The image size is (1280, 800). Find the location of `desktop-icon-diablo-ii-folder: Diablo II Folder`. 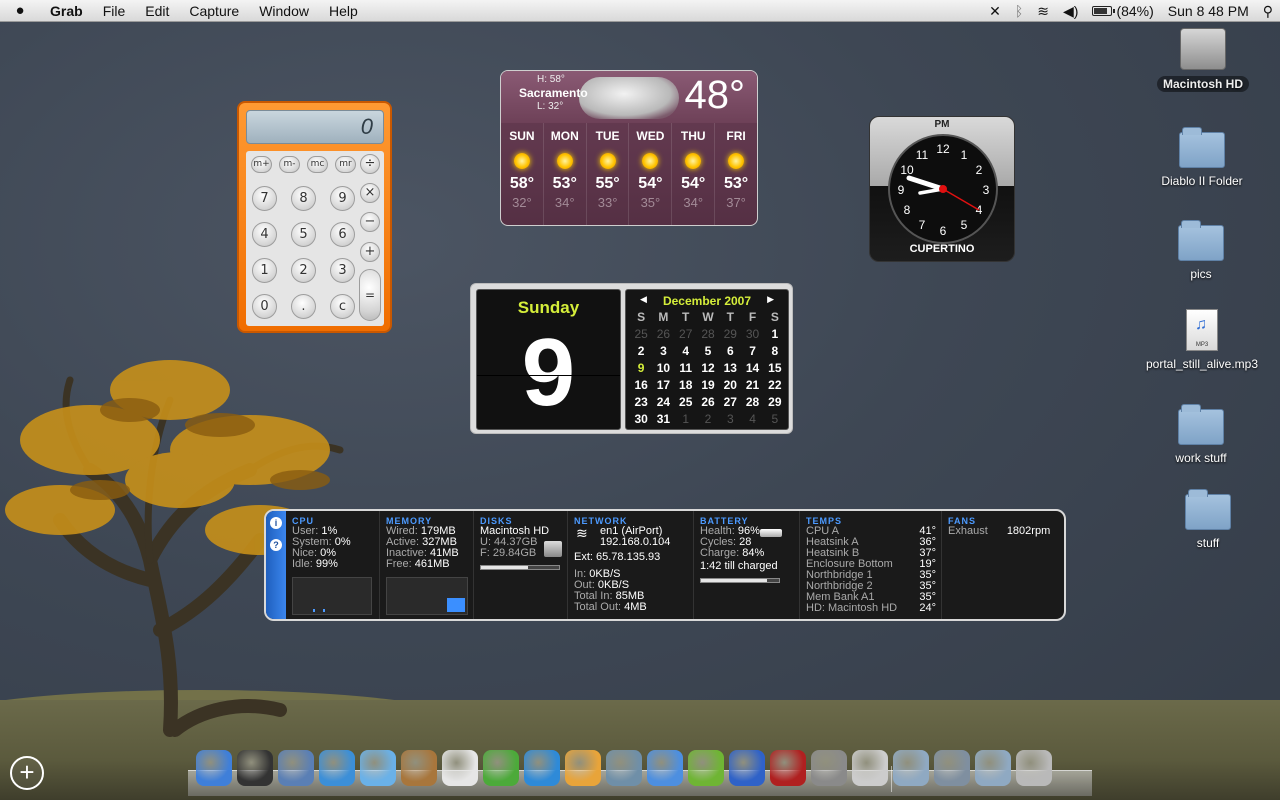

desktop-icon-diablo-ii-folder: Diablo II Folder is located at coordinates (1202, 157).